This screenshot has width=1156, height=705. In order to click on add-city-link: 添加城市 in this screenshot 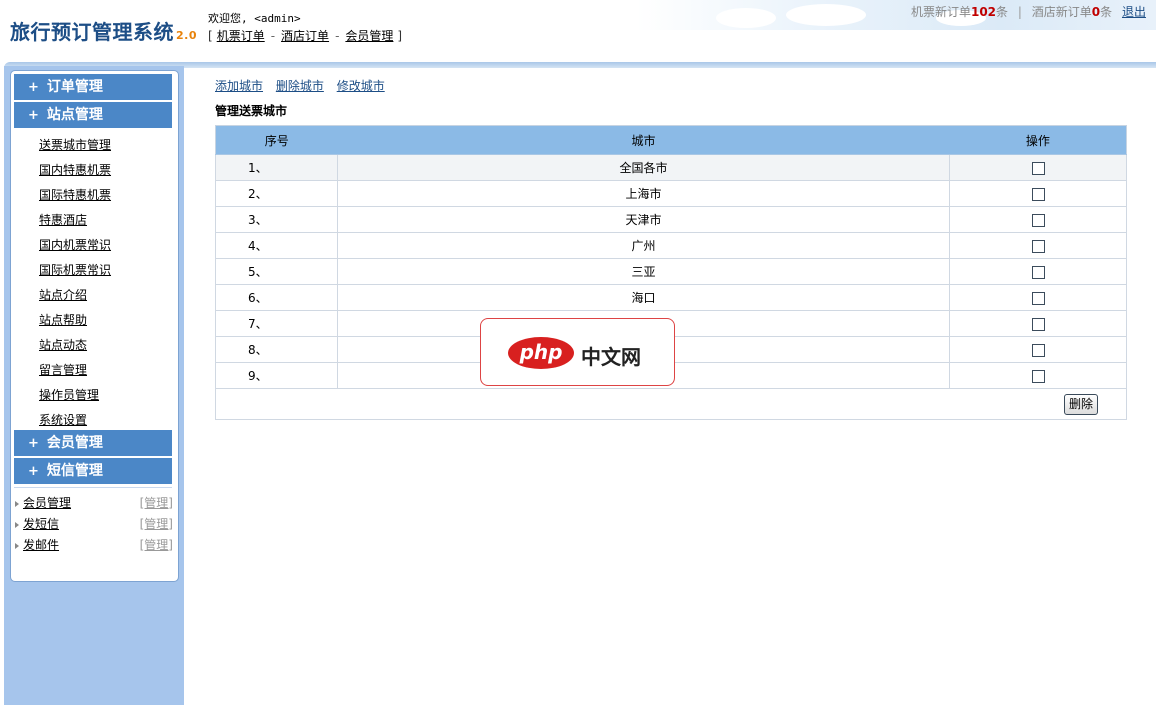, I will do `click(239, 86)`.